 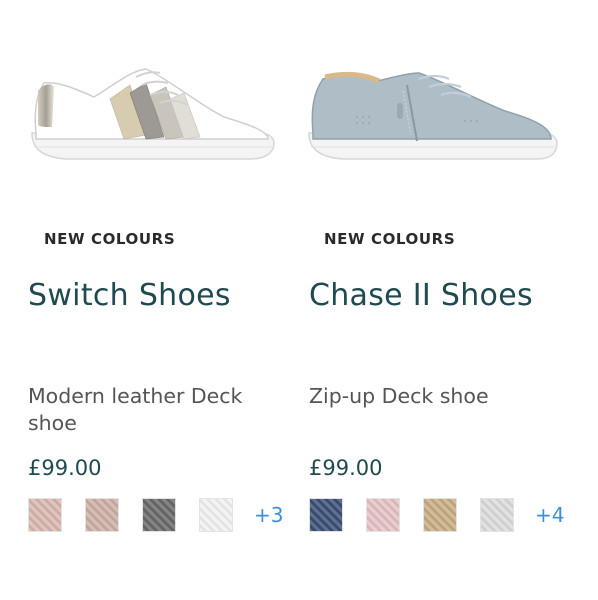 I want to click on colour-swatches: +4, so click(x=436, y=515).